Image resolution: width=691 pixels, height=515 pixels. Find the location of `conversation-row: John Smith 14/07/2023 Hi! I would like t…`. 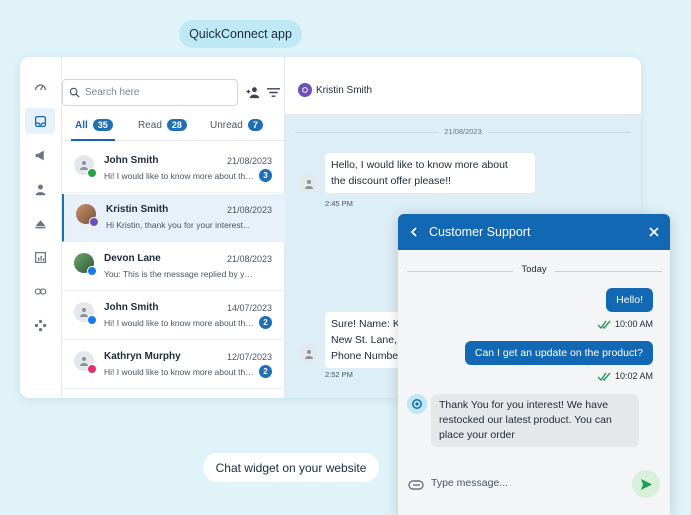

conversation-row: John Smith 14/07/2023 Hi! I would like t… is located at coordinates (173, 316).